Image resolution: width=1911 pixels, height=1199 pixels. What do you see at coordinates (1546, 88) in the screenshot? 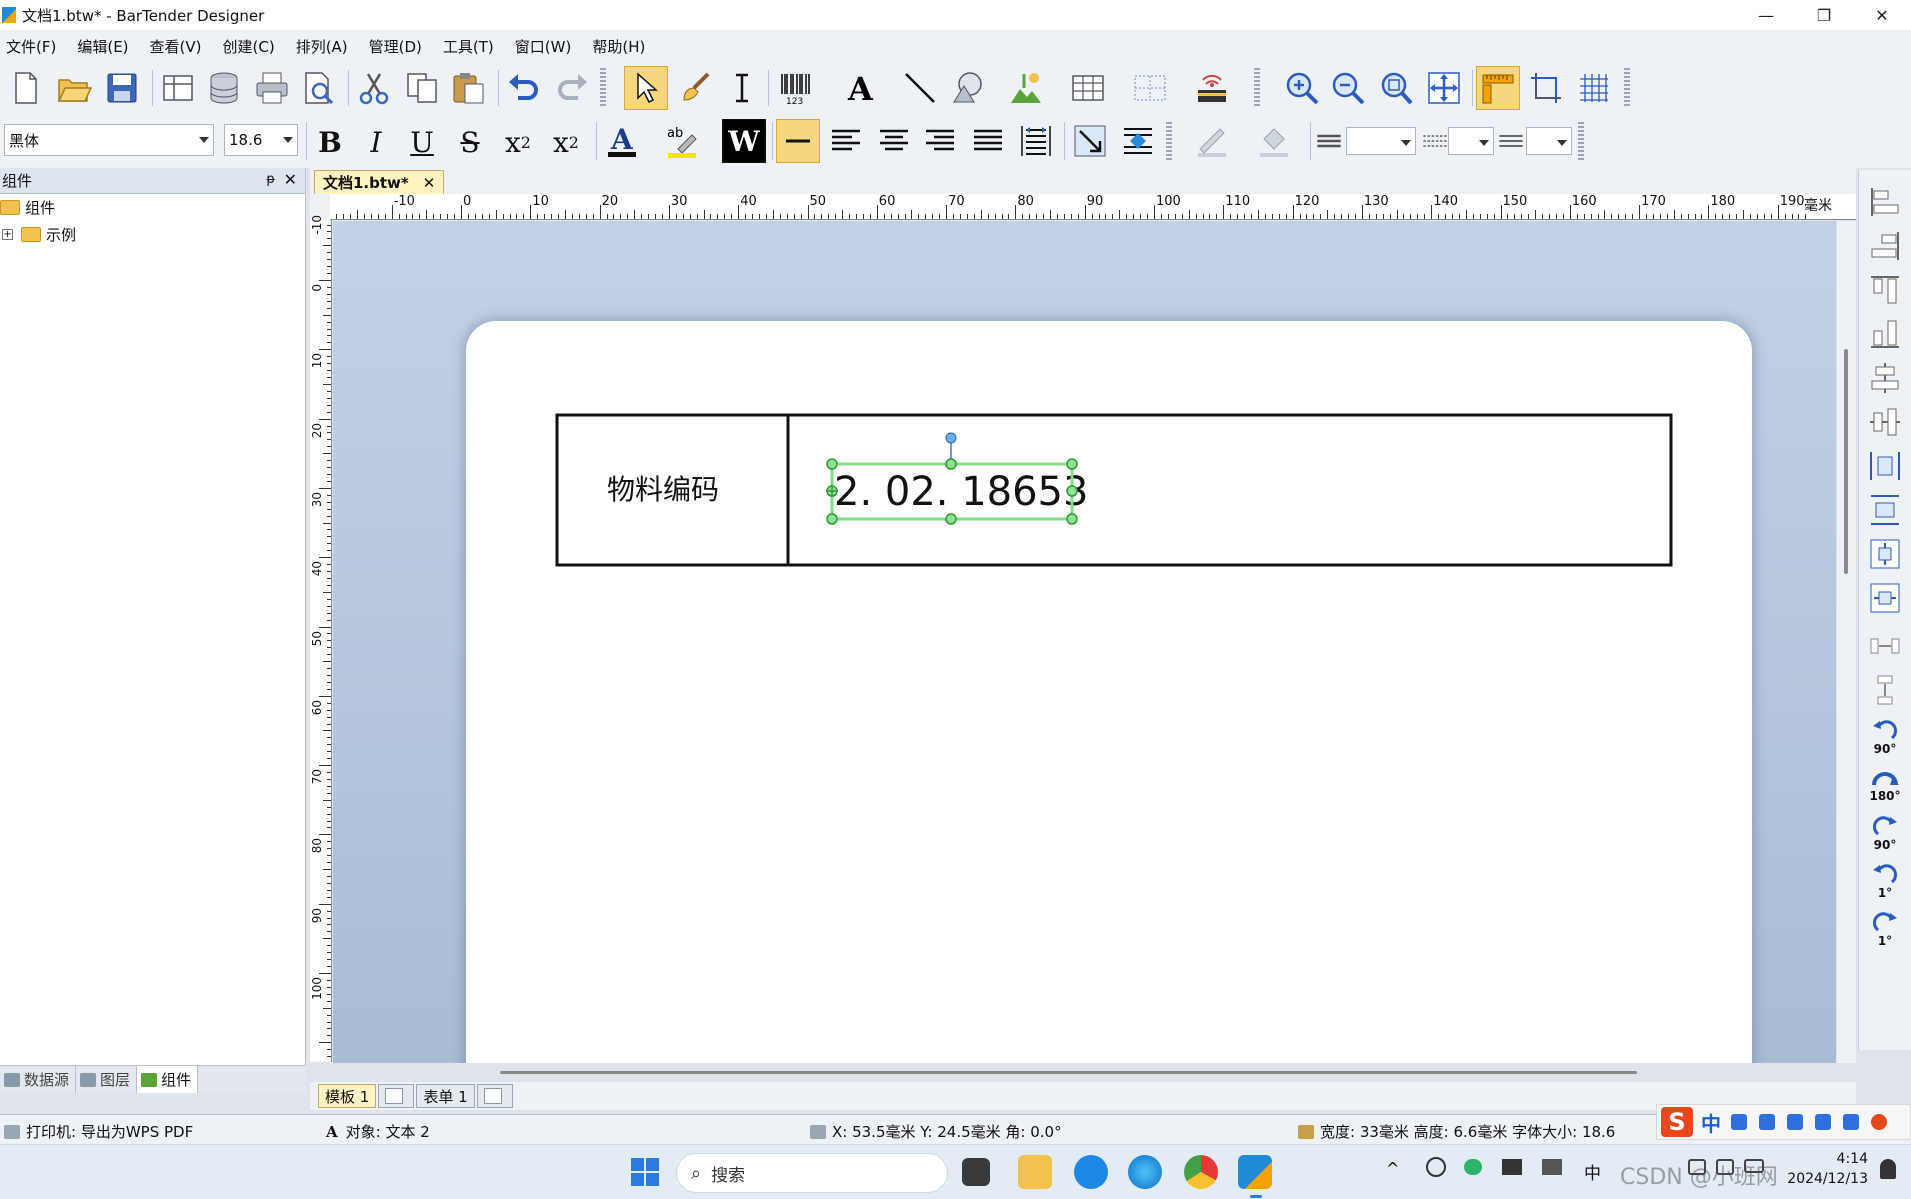
I see `snap-toggle-button` at bounding box center [1546, 88].